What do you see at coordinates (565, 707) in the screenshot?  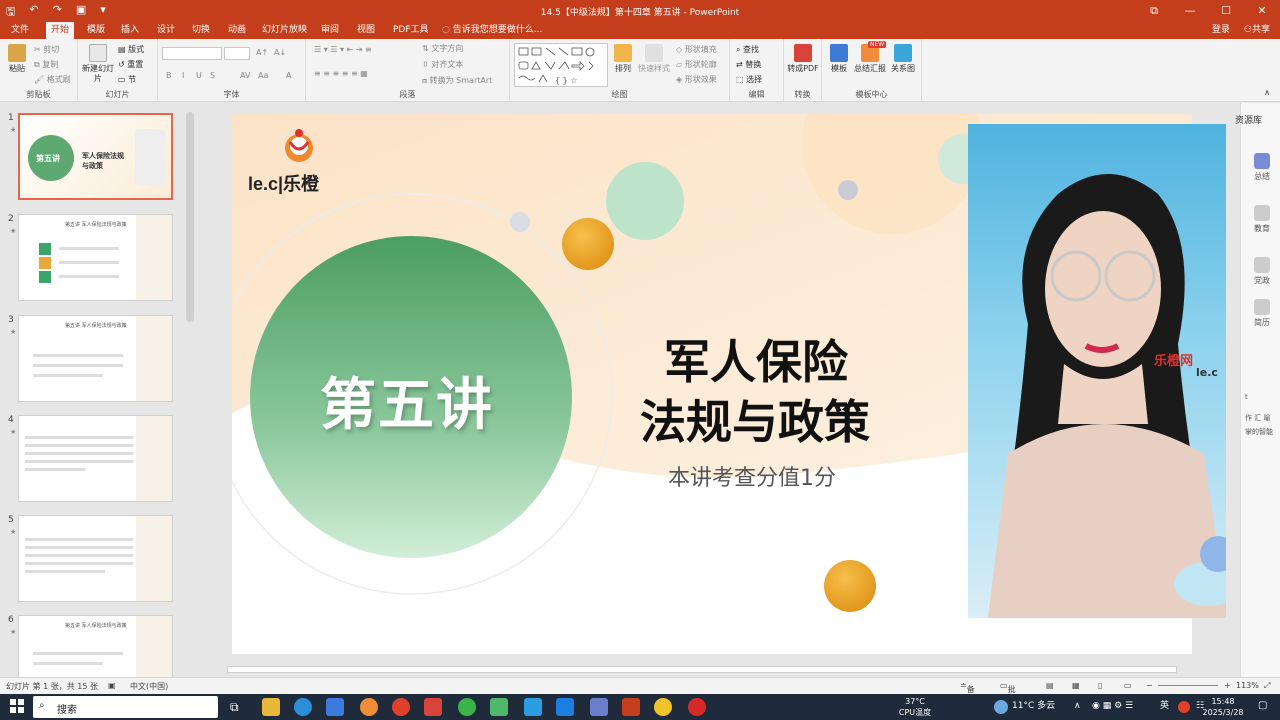 I see `app-arrow-icon` at bounding box center [565, 707].